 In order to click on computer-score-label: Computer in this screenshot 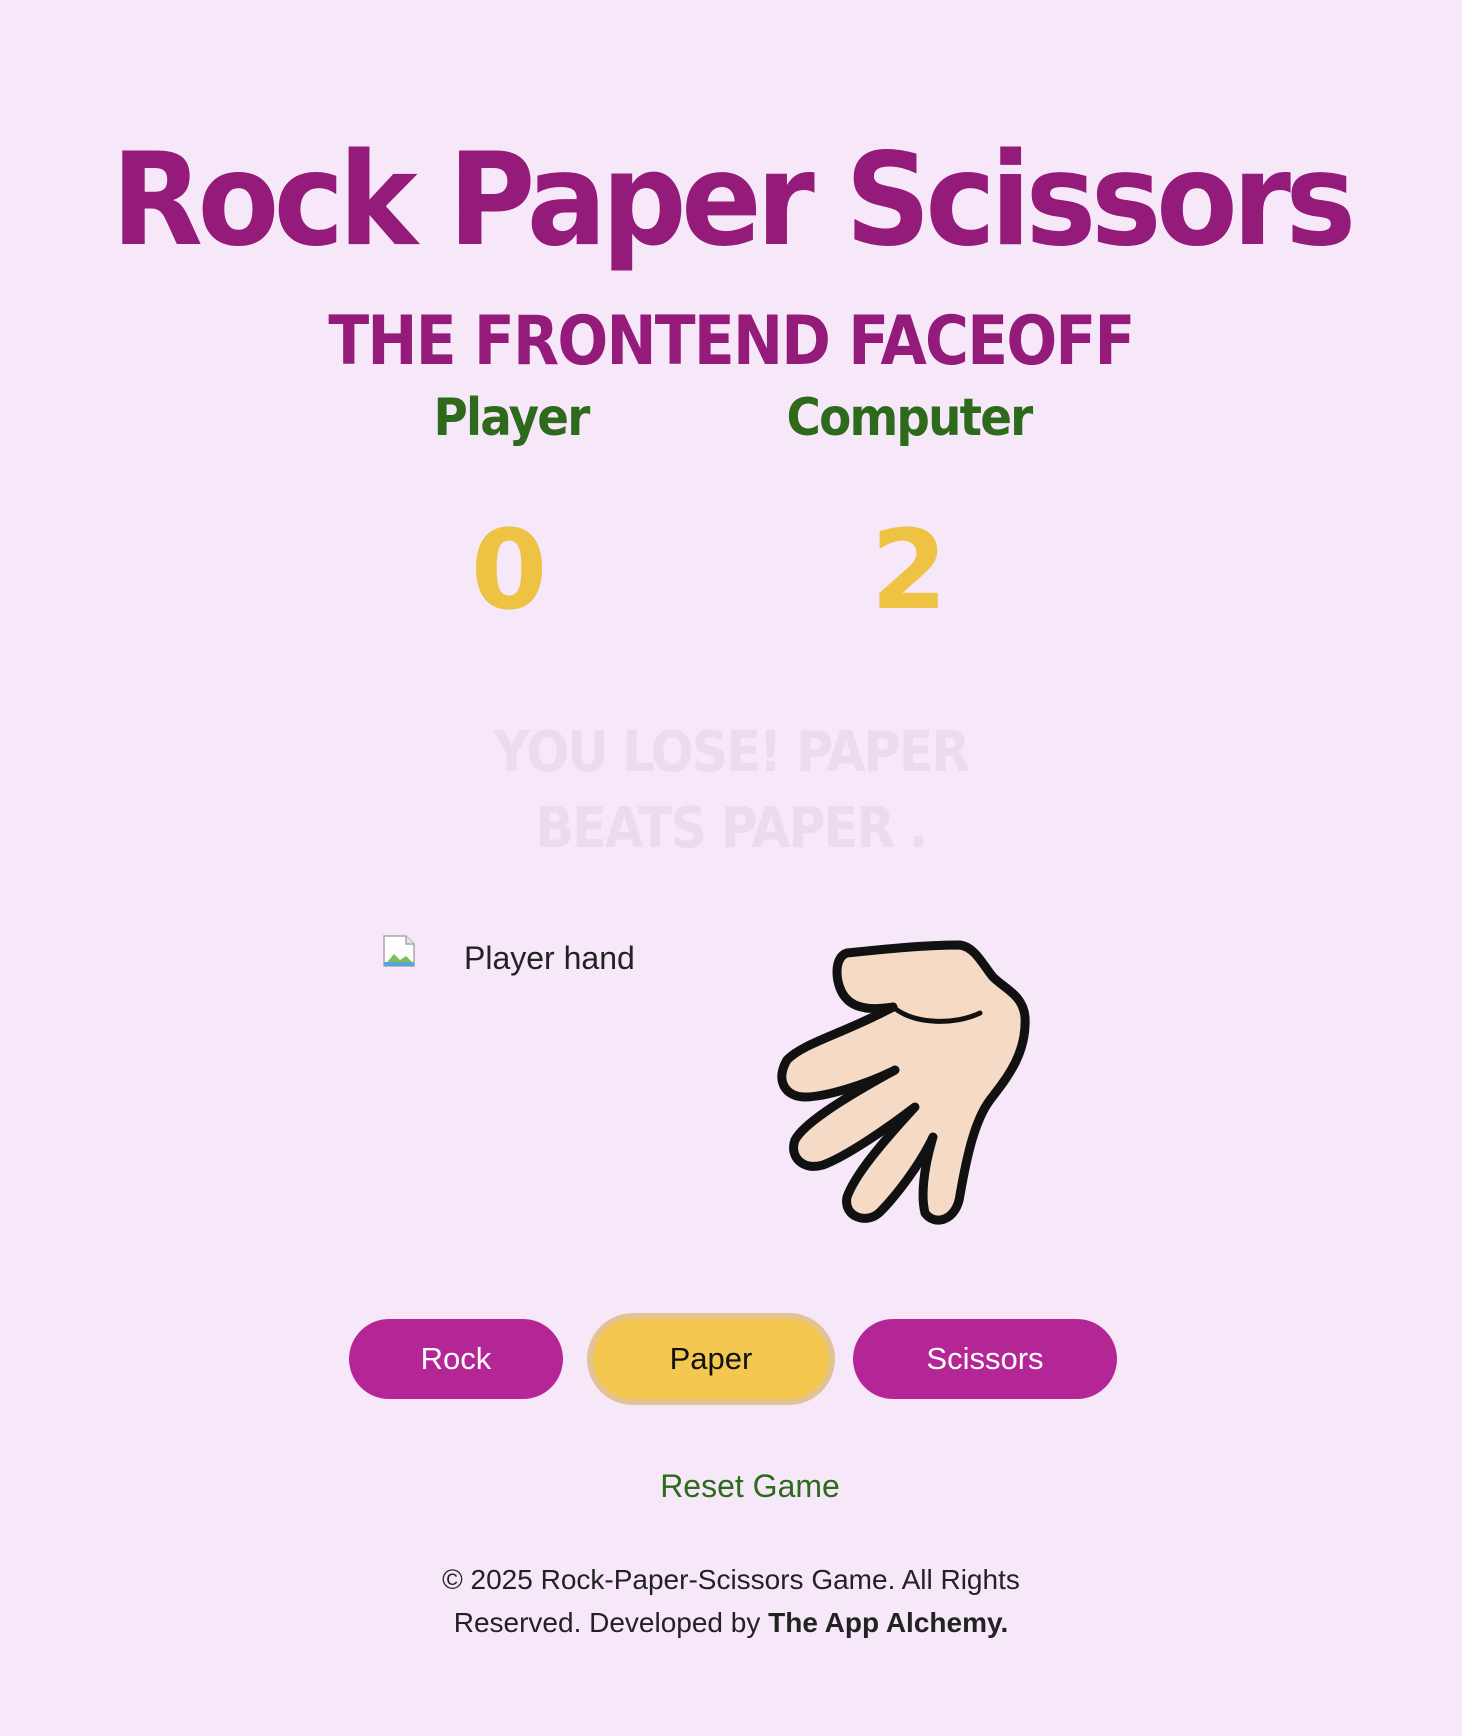, I will do `click(910, 418)`.